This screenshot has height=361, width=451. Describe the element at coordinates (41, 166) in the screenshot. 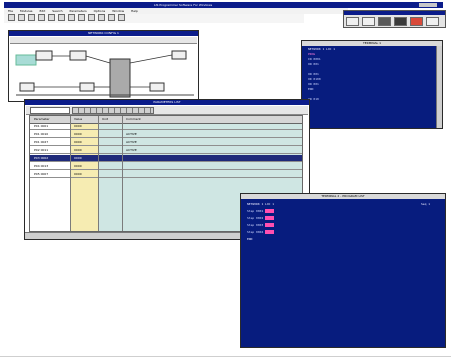

I see `param-cell: P04 0013` at that location.